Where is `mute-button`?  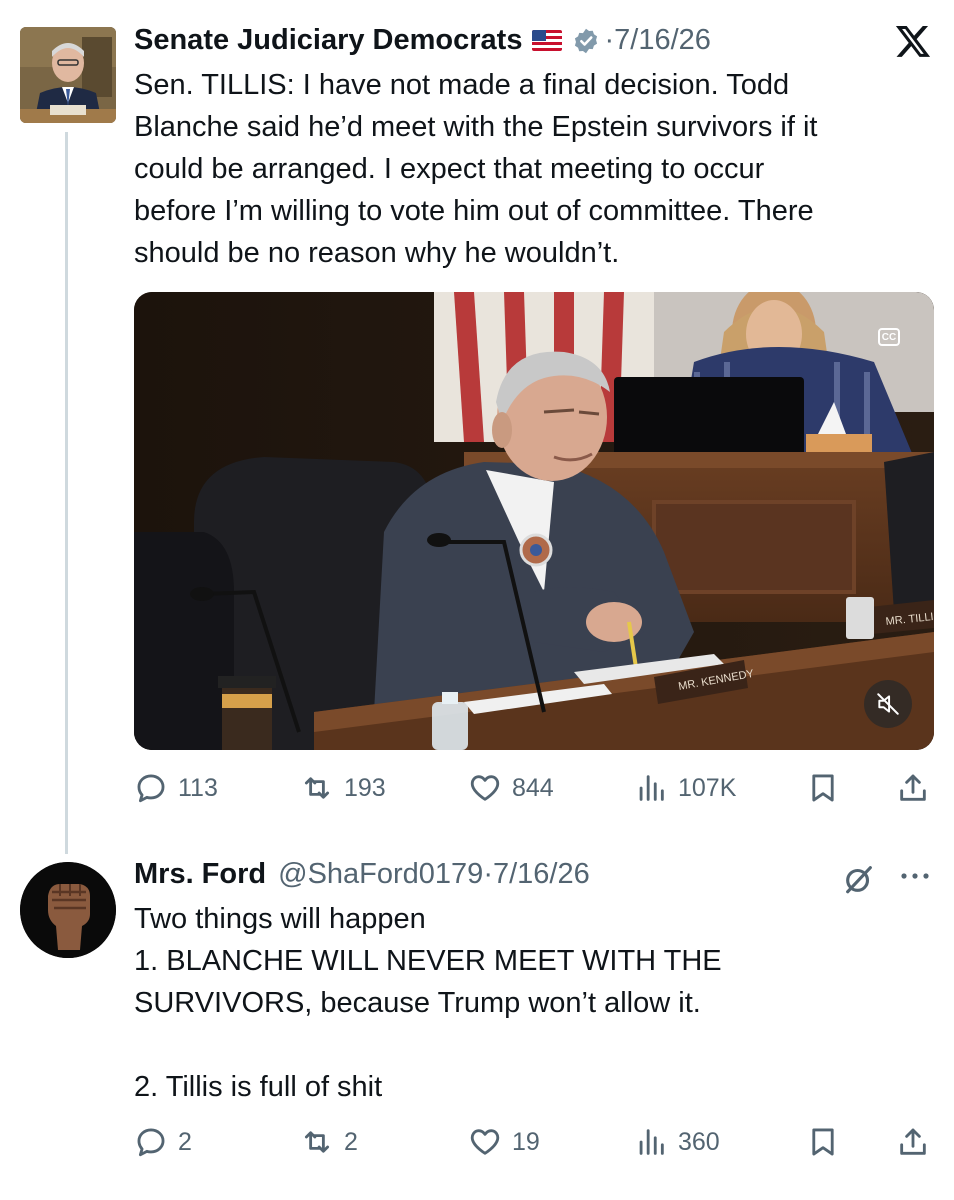 mute-button is located at coordinates (888, 704).